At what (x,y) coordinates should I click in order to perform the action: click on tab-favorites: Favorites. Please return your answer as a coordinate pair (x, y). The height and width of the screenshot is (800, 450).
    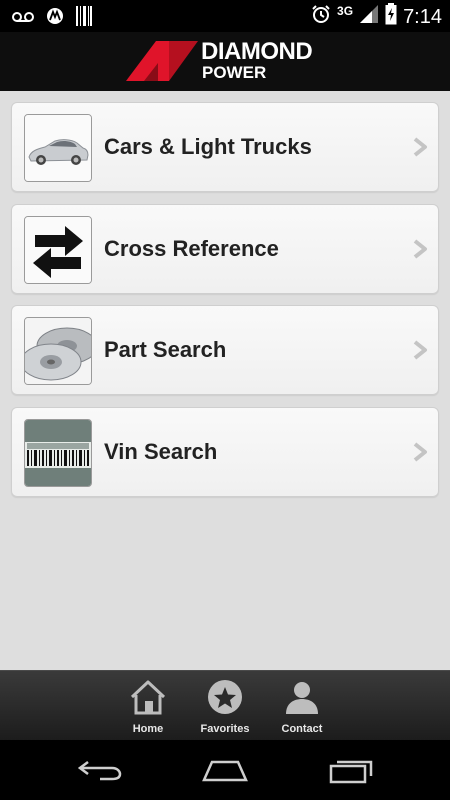
    Looking at the image, I should click on (225, 708).